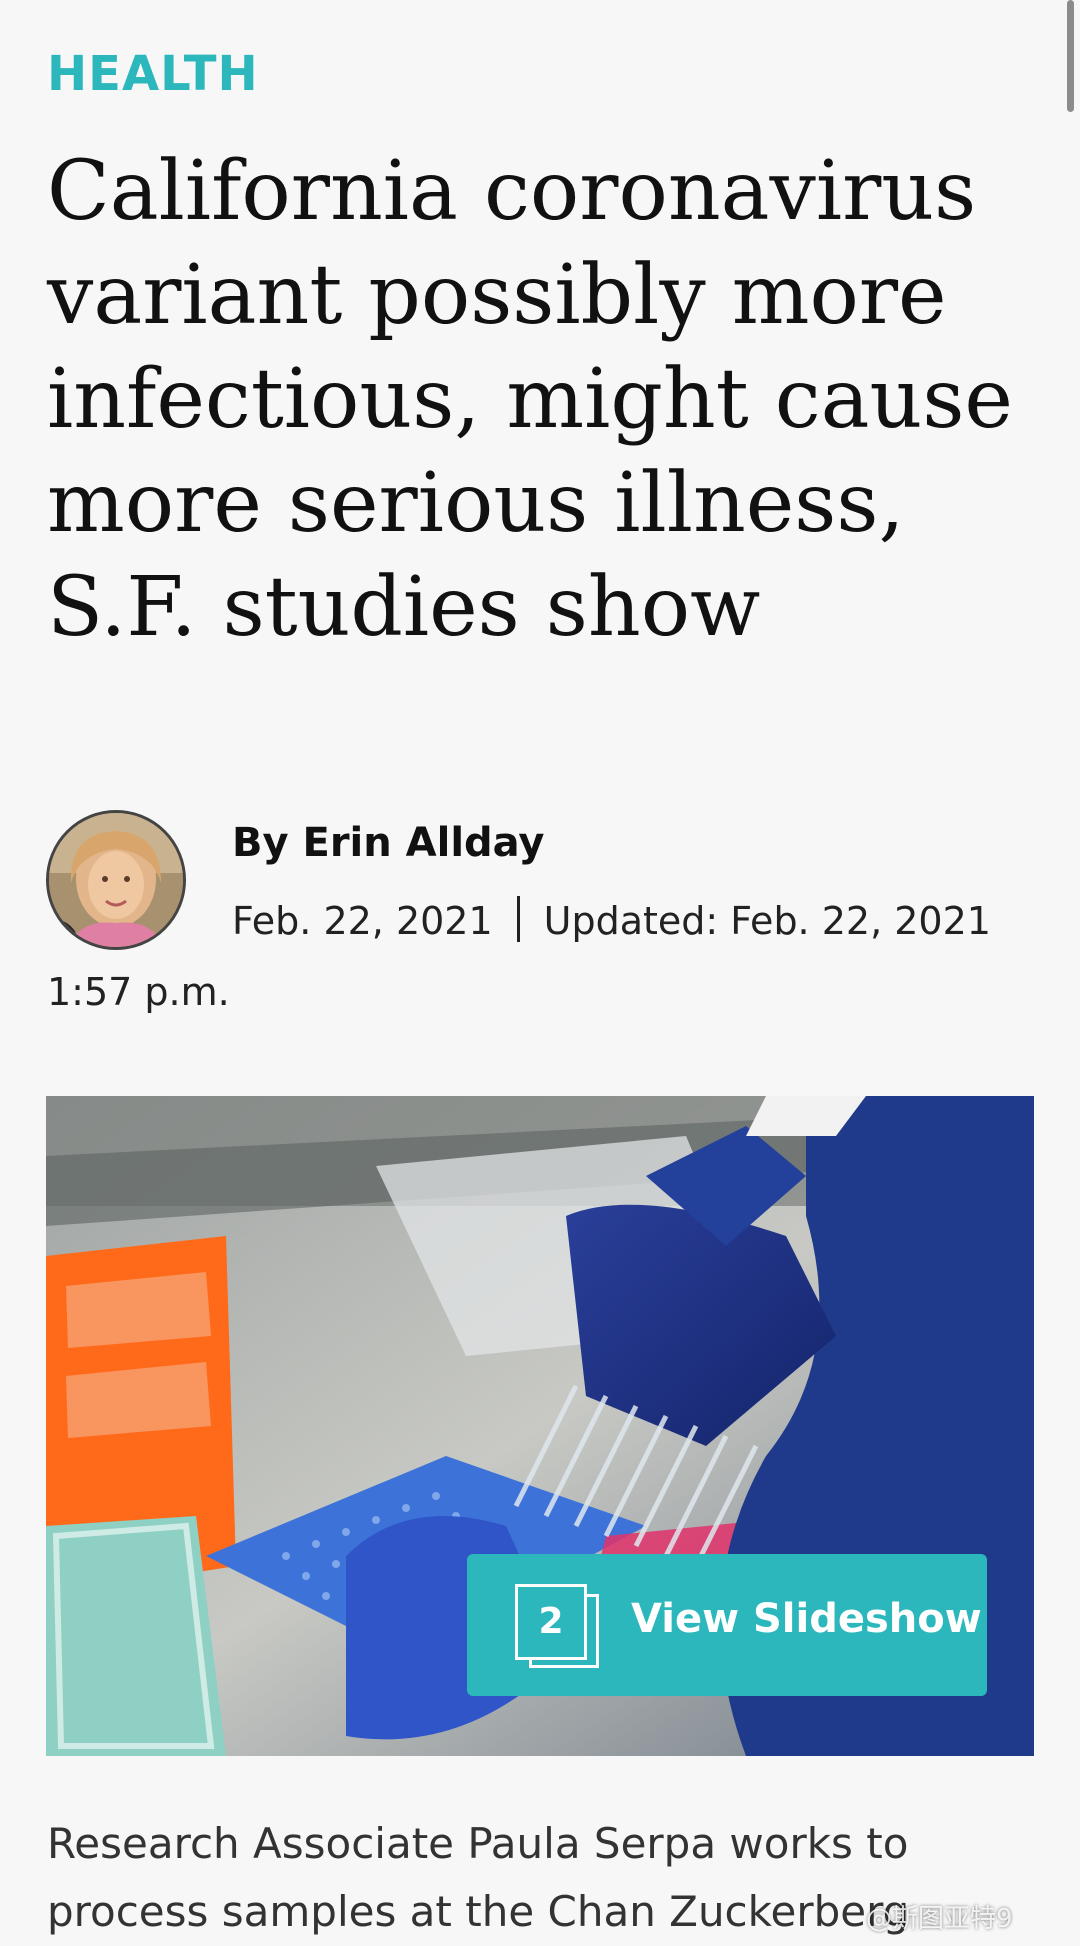 Image resolution: width=1080 pixels, height=1946 pixels. What do you see at coordinates (518, 919) in the screenshot?
I see `date-separator` at bounding box center [518, 919].